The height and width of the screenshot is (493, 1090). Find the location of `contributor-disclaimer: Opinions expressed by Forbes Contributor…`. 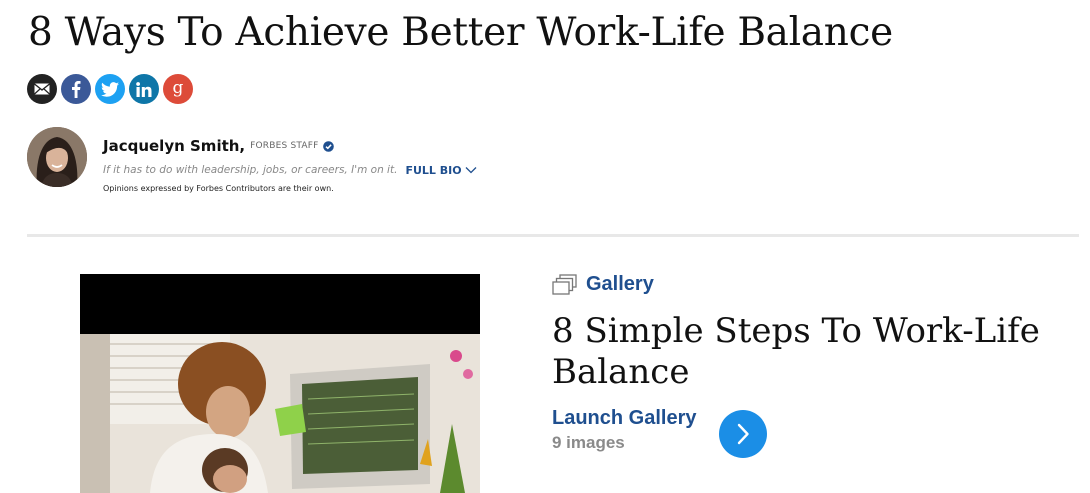

contributor-disclaimer: Opinions expressed by Forbes Contributor… is located at coordinates (218, 188).